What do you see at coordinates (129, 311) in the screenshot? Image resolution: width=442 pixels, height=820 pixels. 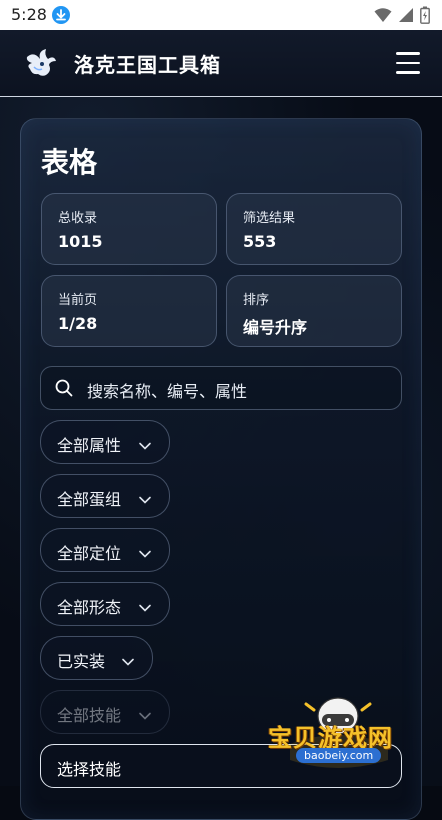 I see `stat-card-current-page: 当前页 1/28` at bounding box center [129, 311].